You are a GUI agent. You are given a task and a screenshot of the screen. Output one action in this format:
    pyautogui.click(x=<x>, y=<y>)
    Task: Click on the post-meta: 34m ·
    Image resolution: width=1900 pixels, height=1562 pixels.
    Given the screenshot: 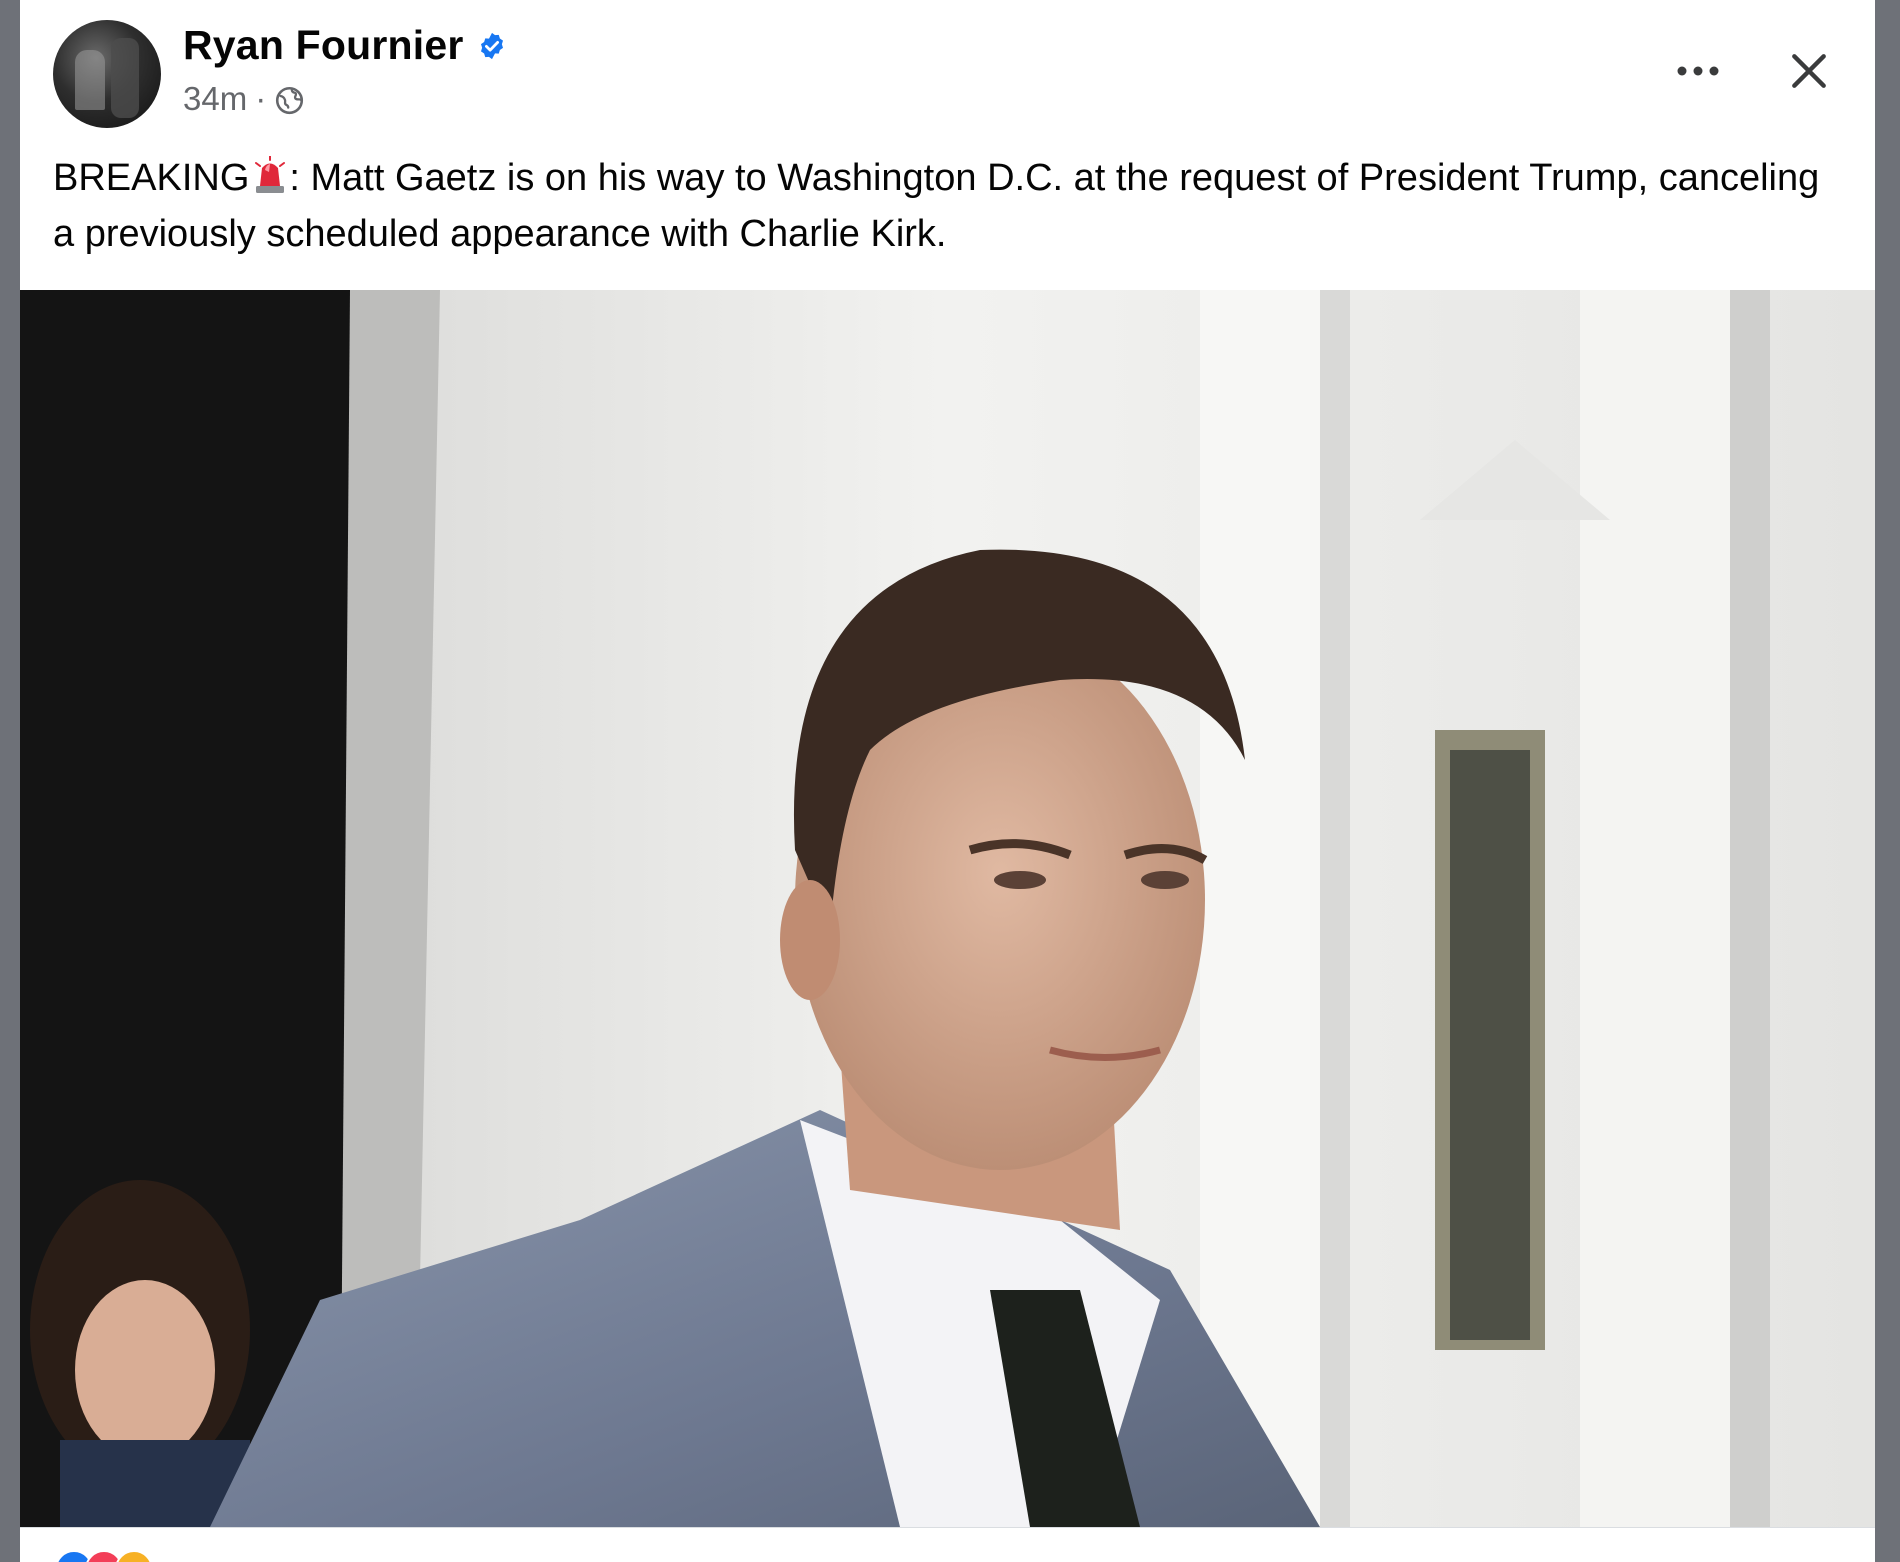 What is the action you would take?
    pyautogui.click(x=244, y=99)
    